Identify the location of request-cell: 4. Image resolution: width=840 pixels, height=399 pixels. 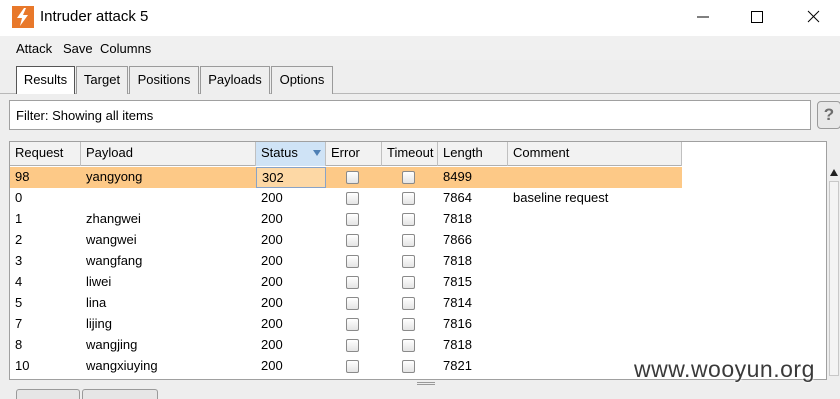
(19, 281).